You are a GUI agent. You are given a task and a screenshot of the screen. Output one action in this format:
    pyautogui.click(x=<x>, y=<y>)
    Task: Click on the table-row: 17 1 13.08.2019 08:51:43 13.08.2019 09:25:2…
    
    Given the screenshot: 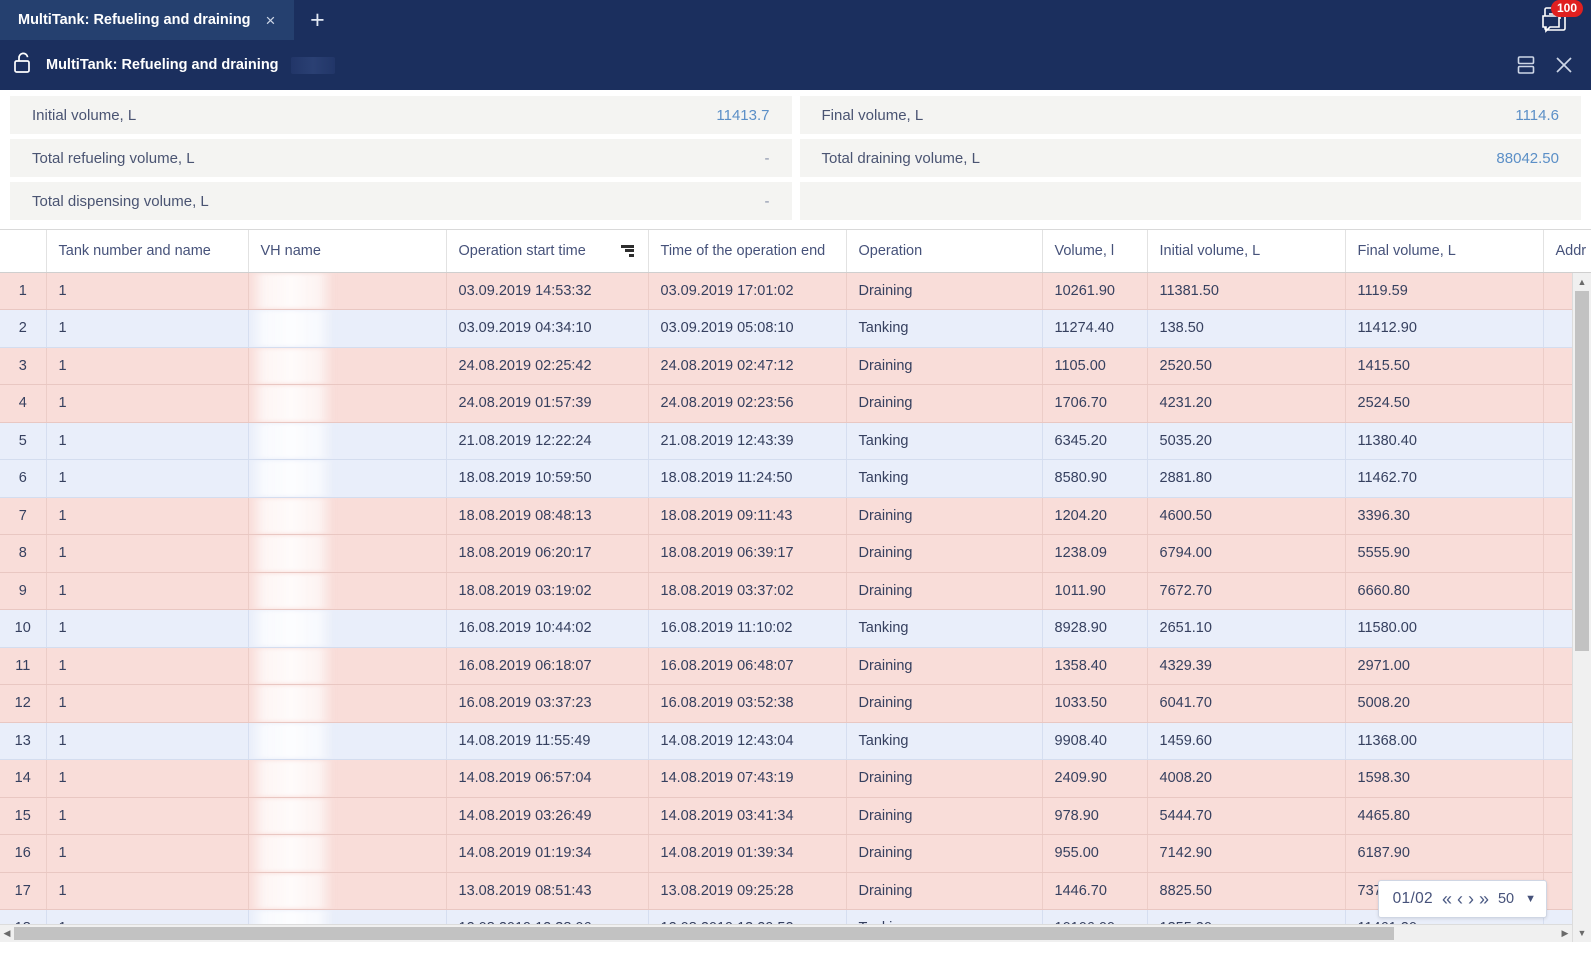 What is the action you would take?
    pyautogui.click(x=795, y=891)
    